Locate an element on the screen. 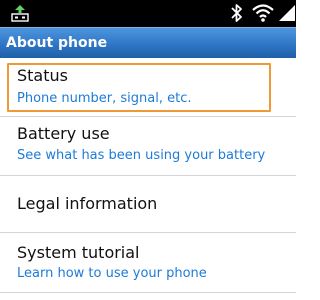  divider is located at coordinates (148, 292).